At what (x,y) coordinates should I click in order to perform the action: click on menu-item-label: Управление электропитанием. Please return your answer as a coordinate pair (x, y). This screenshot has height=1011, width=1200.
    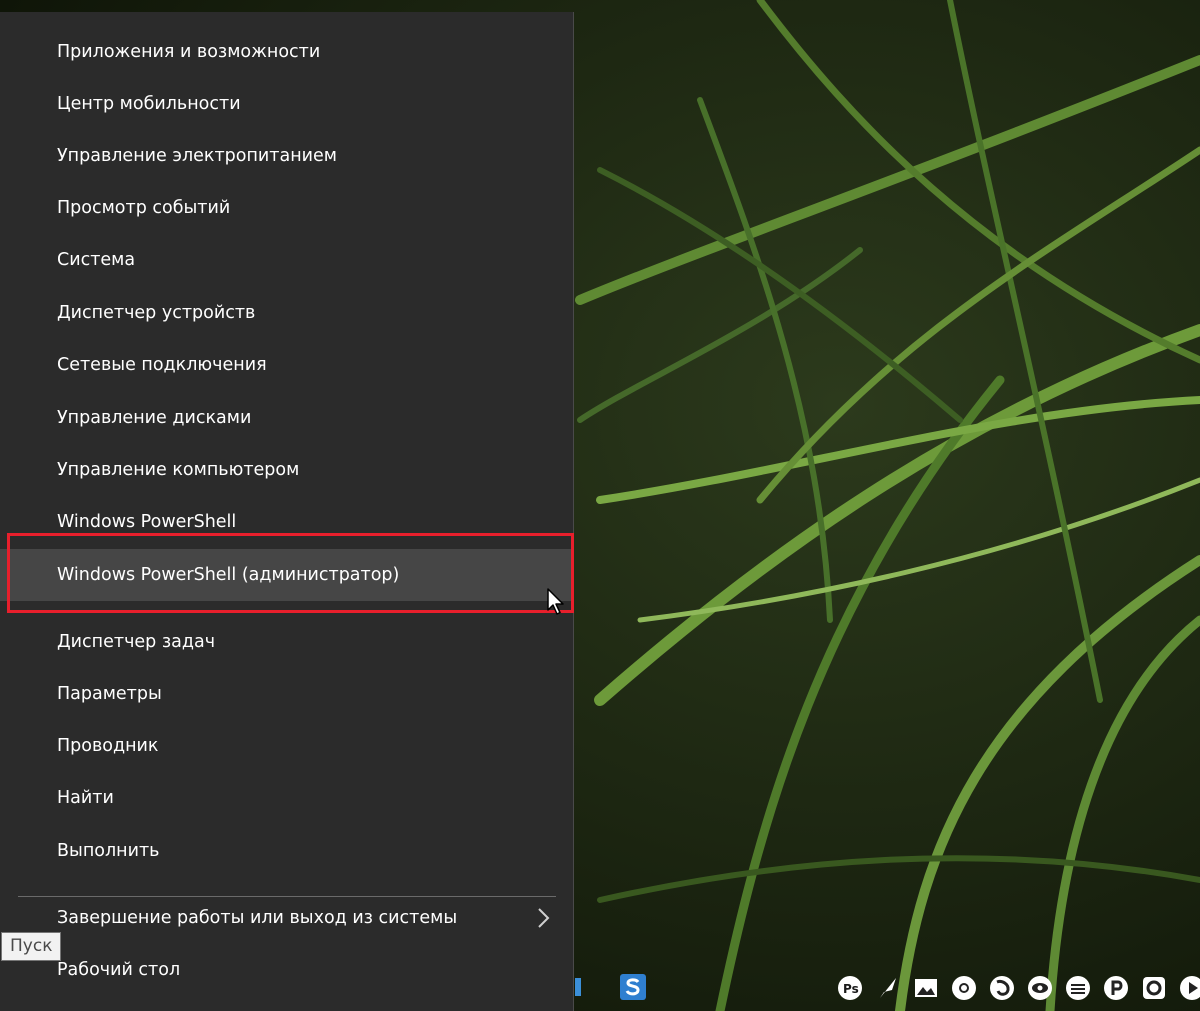
    Looking at the image, I should click on (197, 156).